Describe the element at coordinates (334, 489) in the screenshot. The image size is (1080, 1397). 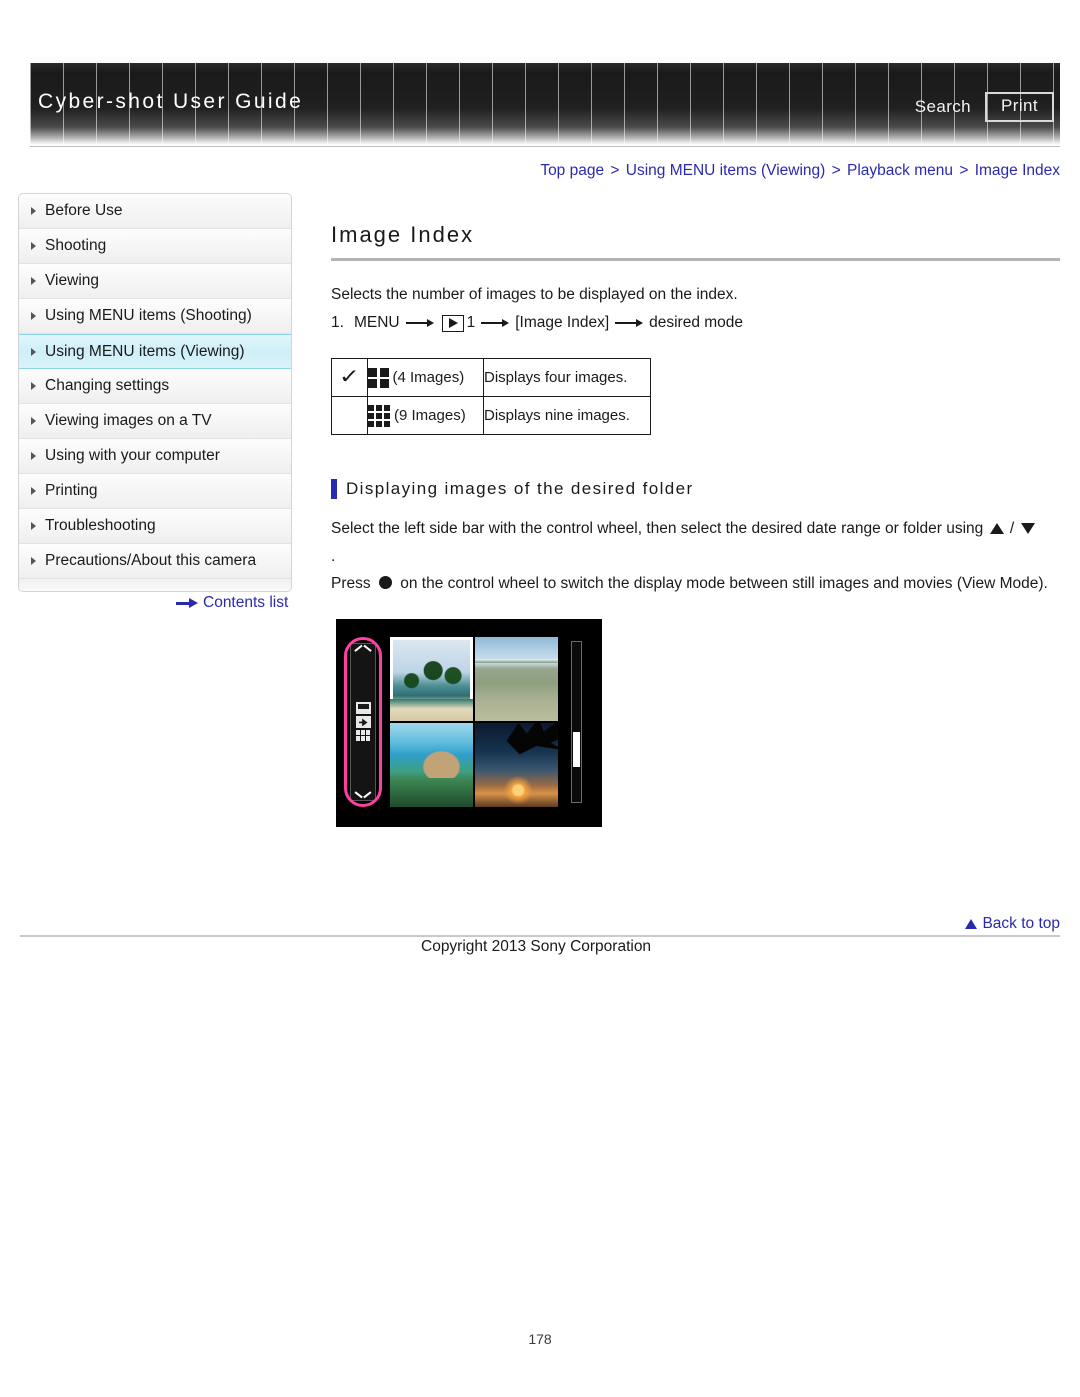
I see `section-accent-bar` at that location.